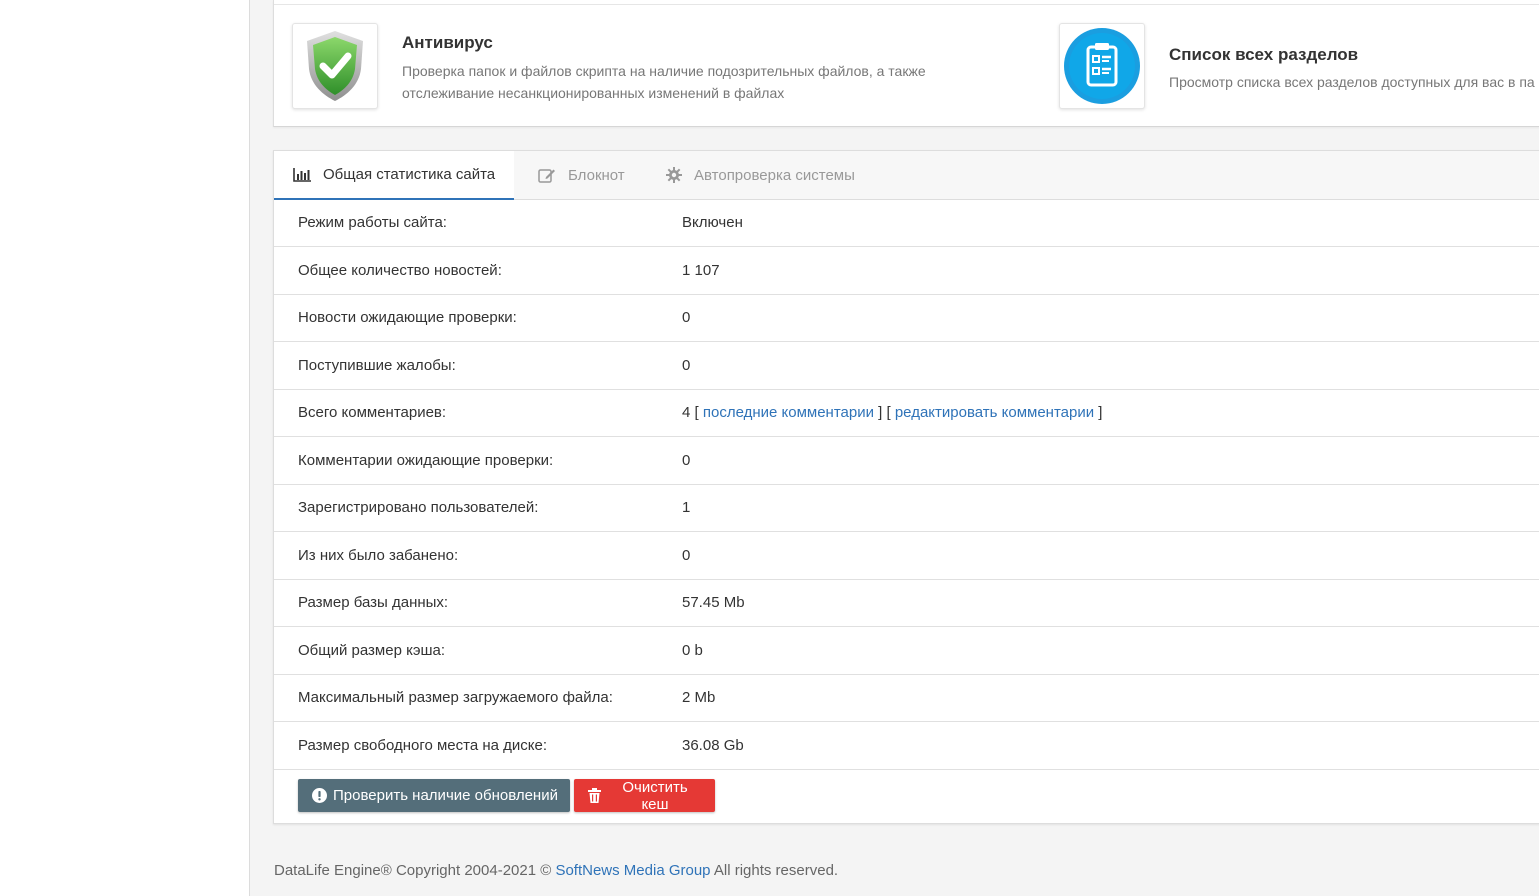 This screenshot has width=1539, height=896. Describe the element at coordinates (377, 365) in the screenshot. I see `stat-label: Поступившие жалобы:` at that location.